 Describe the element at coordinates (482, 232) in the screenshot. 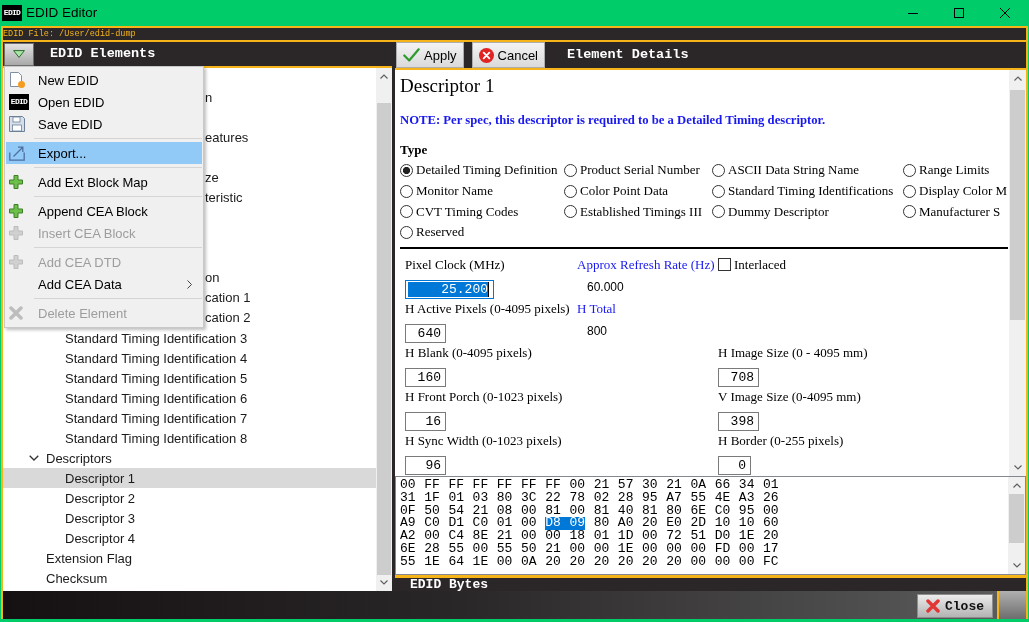

I see `radio-option: Reserved` at that location.